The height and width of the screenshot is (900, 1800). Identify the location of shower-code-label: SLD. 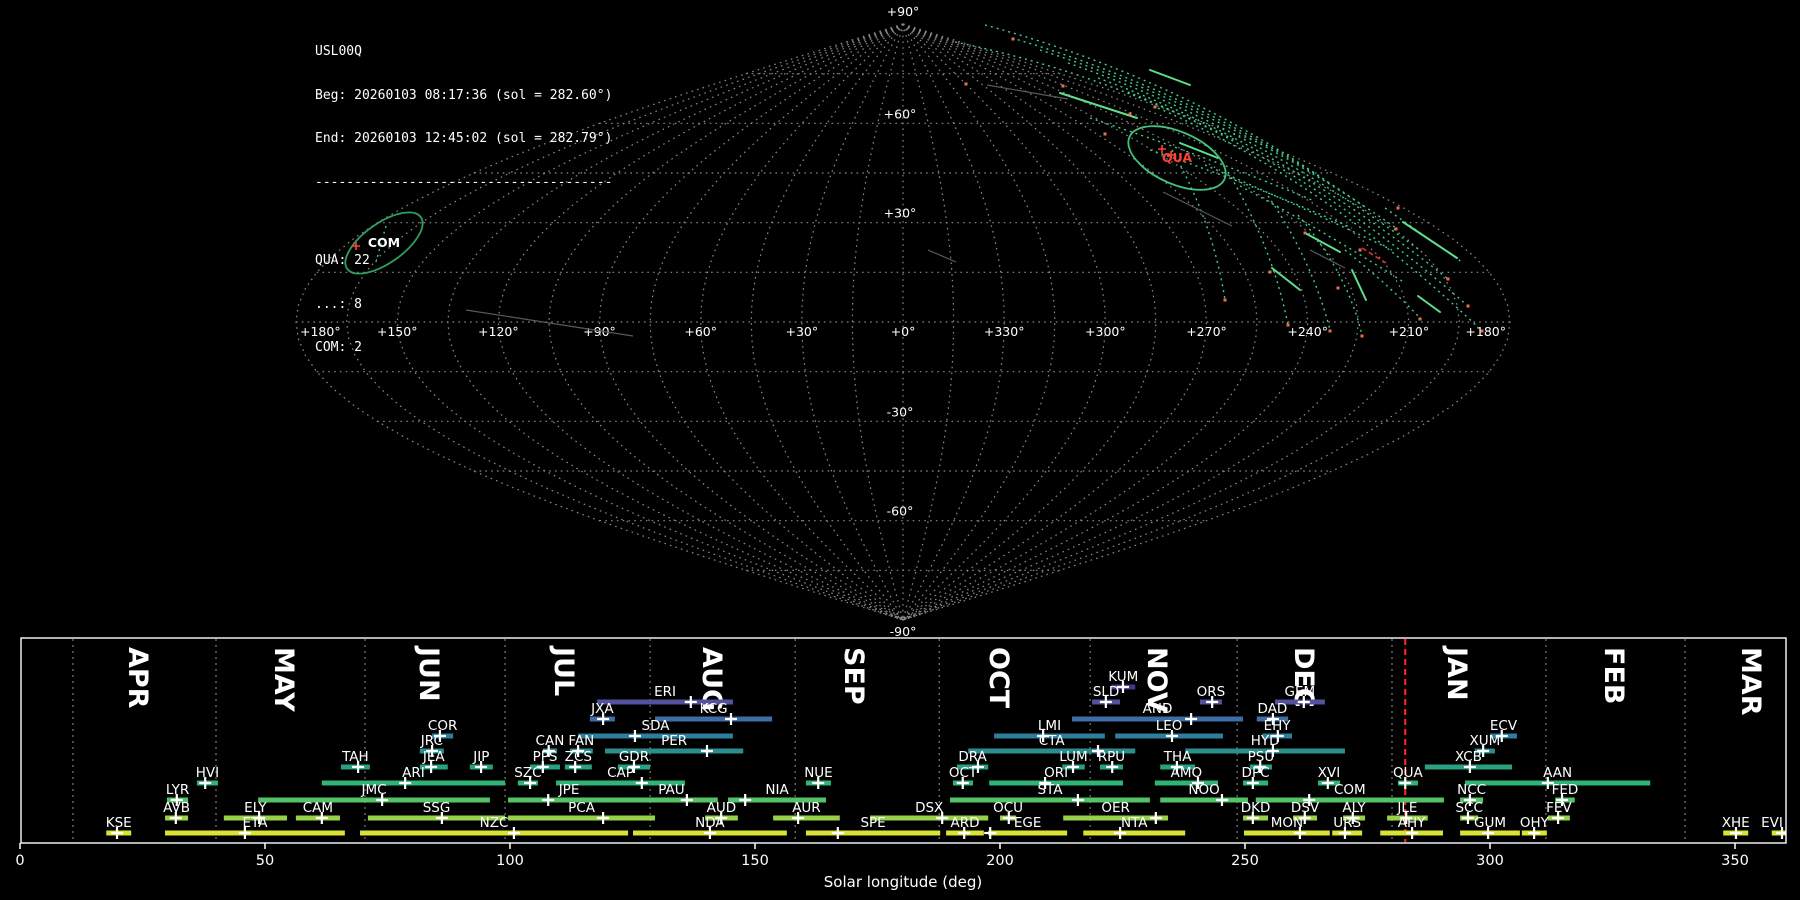
(1106, 692).